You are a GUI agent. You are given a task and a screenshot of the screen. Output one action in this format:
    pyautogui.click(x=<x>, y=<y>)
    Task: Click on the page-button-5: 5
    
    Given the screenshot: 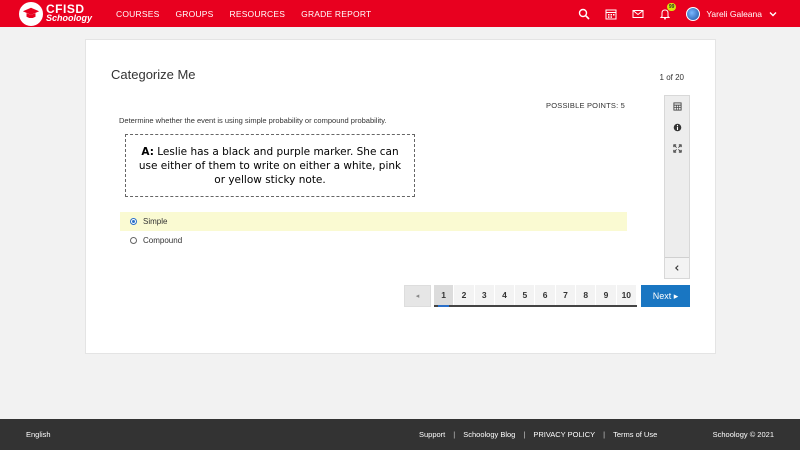 What is the action you would take?
    pyautogui.click(x=525, y=295)
    